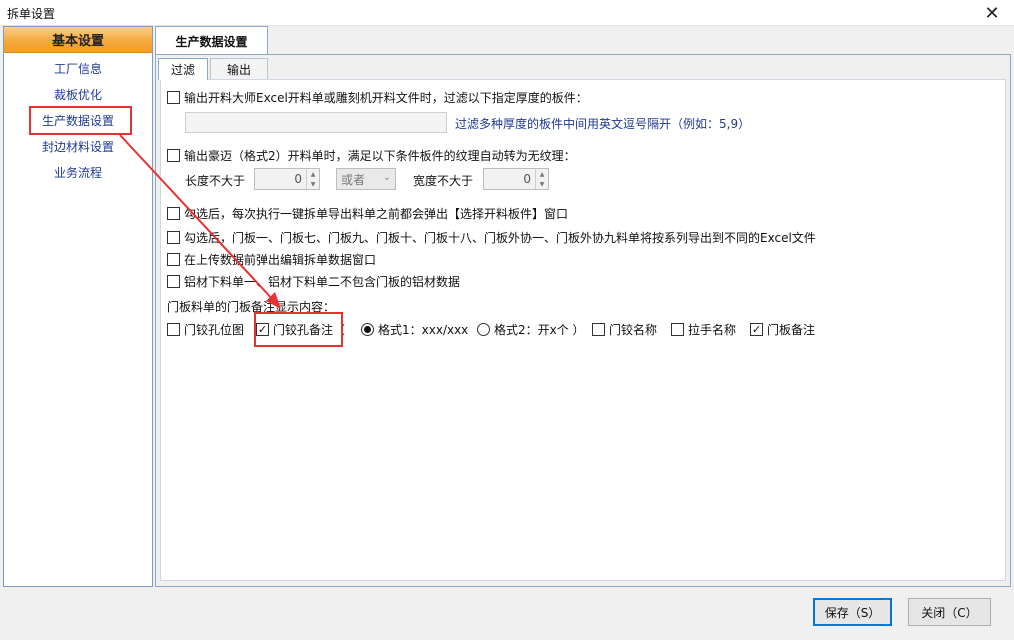  What do you see at coordinates (603, 124) in the screenshot?
I see `thickness-hint: 过滤多种厚度的板件中间用英文逗号隔开（例如：5,9）` at bounding box center [603, 124].